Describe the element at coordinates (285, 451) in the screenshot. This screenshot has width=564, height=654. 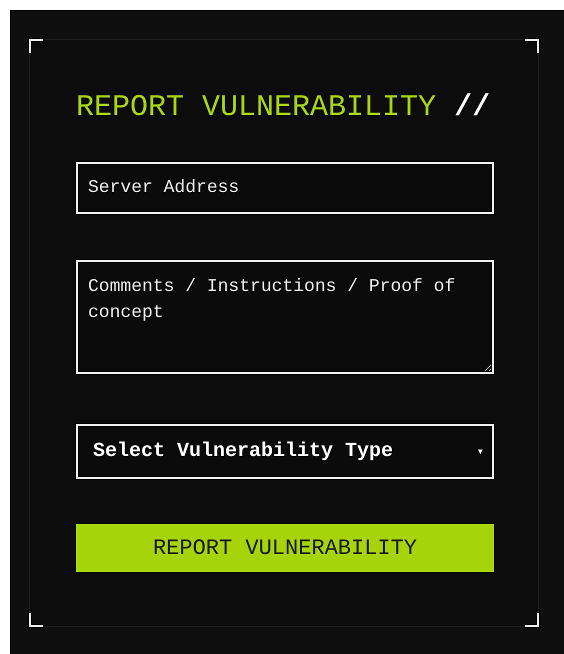
I see `vulnerability-type-select: Select Vulnerability Type ▾` at that location.